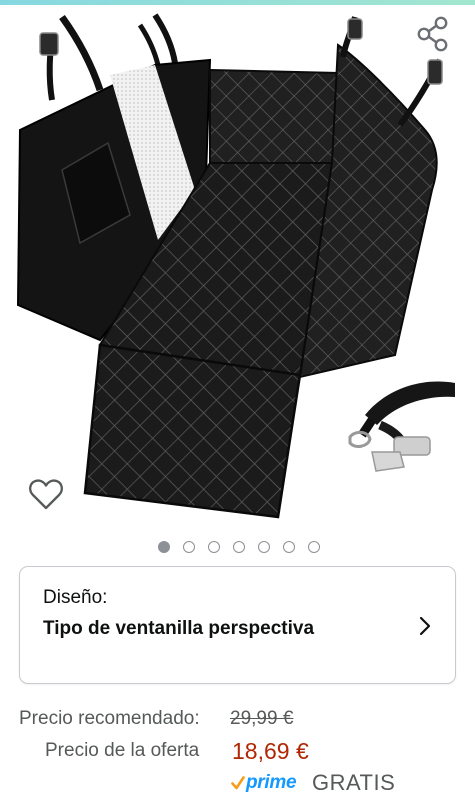  I want to click on heart-outline-icon, so click(46, 494).